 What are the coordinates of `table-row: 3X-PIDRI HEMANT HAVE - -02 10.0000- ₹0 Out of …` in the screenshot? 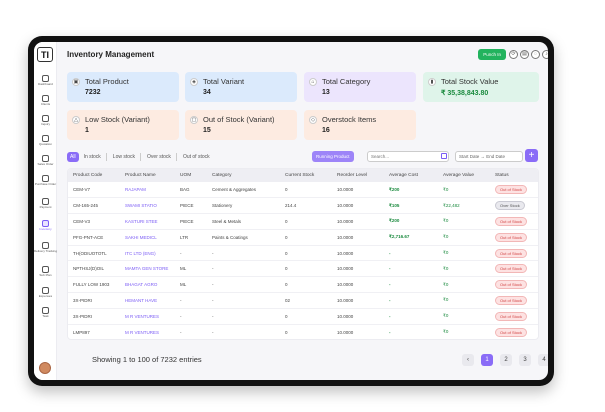 It's located at (303, 300).